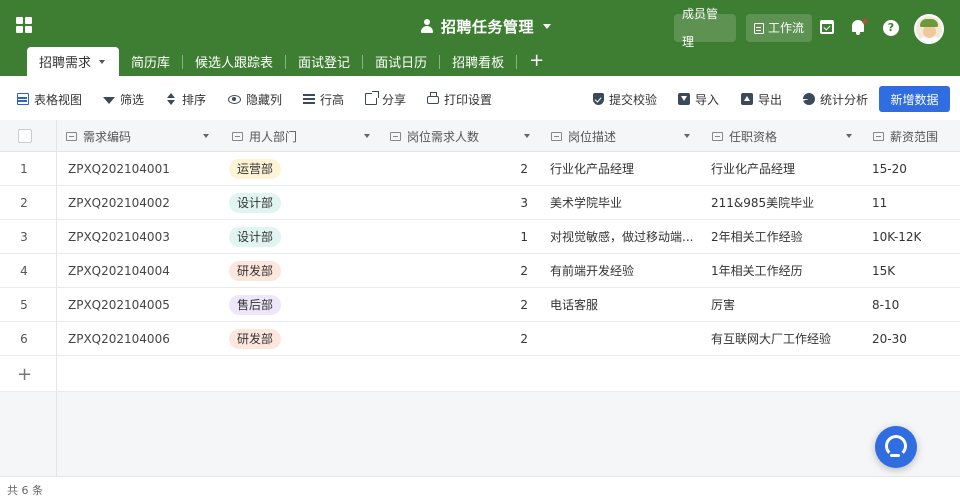  Describe the element at coordinates (24, 169) in the screenshot. I see `row-index: 1` at that location.